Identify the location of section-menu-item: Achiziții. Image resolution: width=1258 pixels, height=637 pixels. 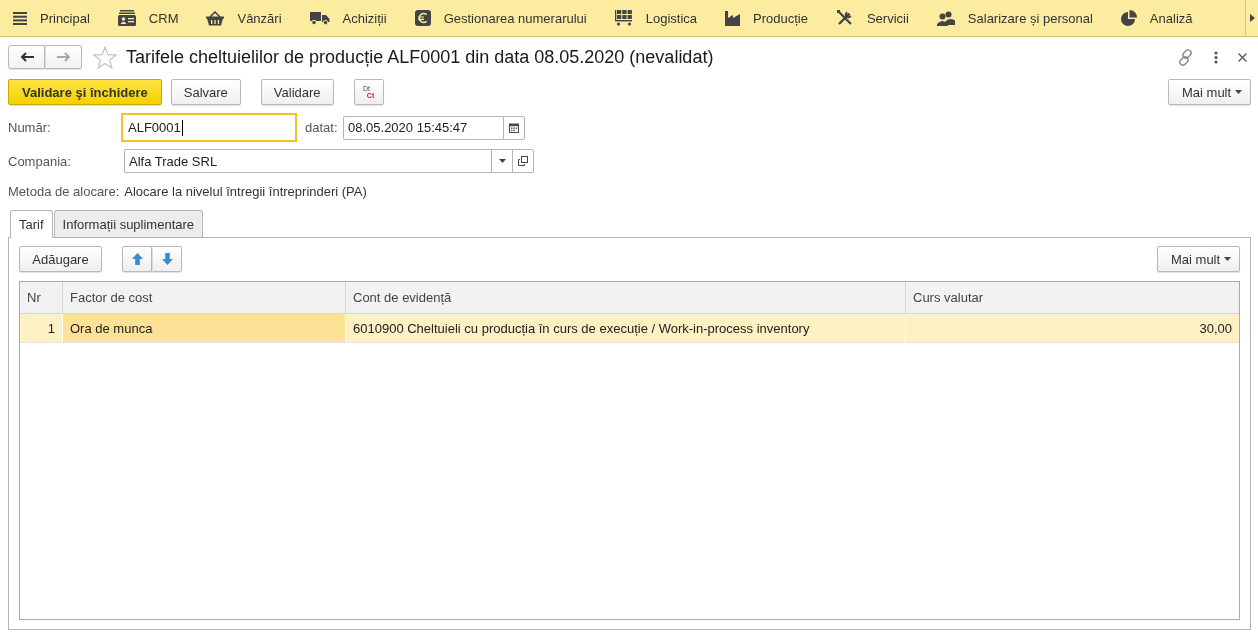
(348, 18).